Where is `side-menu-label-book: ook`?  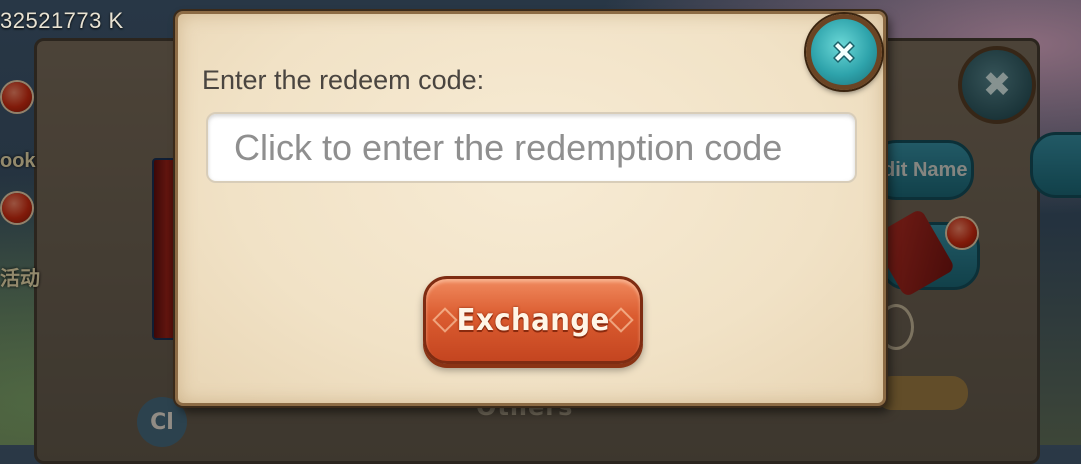
side-menu-label-book: ook is located at coordinates (18, 161).